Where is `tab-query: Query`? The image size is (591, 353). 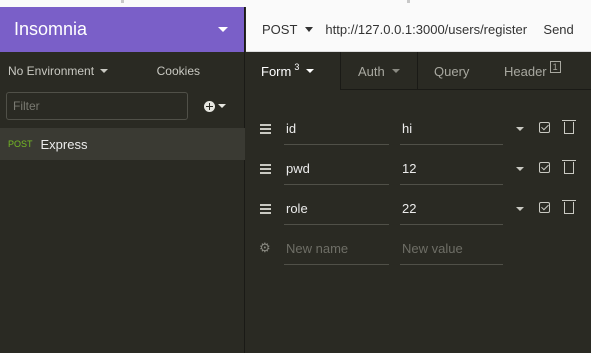 tab-query: Query is located at coordinates (456, 71).